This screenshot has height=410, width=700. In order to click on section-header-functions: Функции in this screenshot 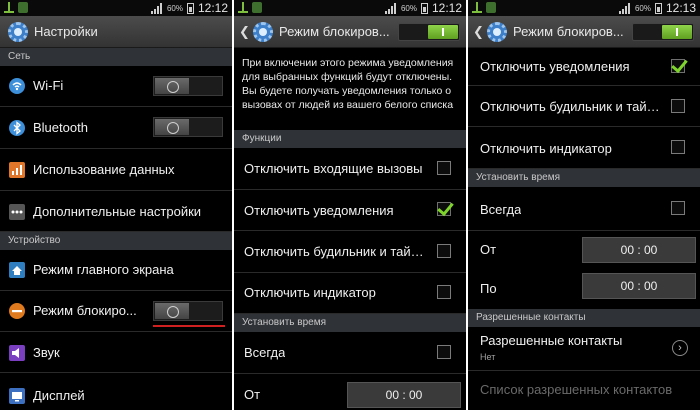, I will do `click(350, 139)`.